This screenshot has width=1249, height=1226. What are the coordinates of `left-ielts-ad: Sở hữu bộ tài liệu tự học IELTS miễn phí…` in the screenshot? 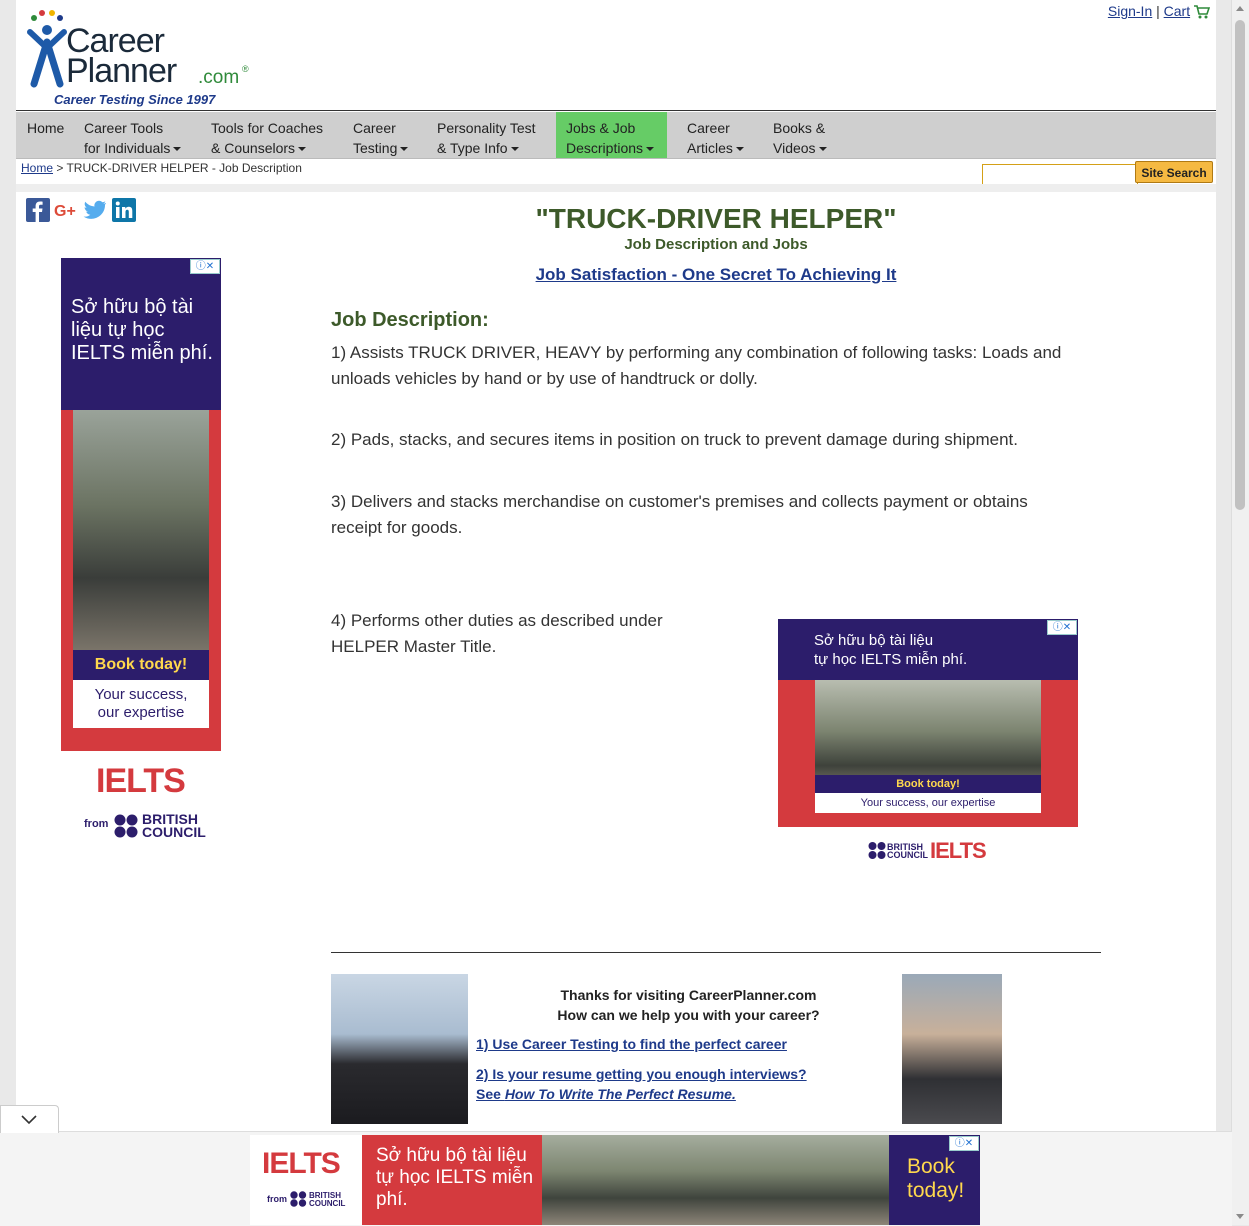 It's located at (141, 504).